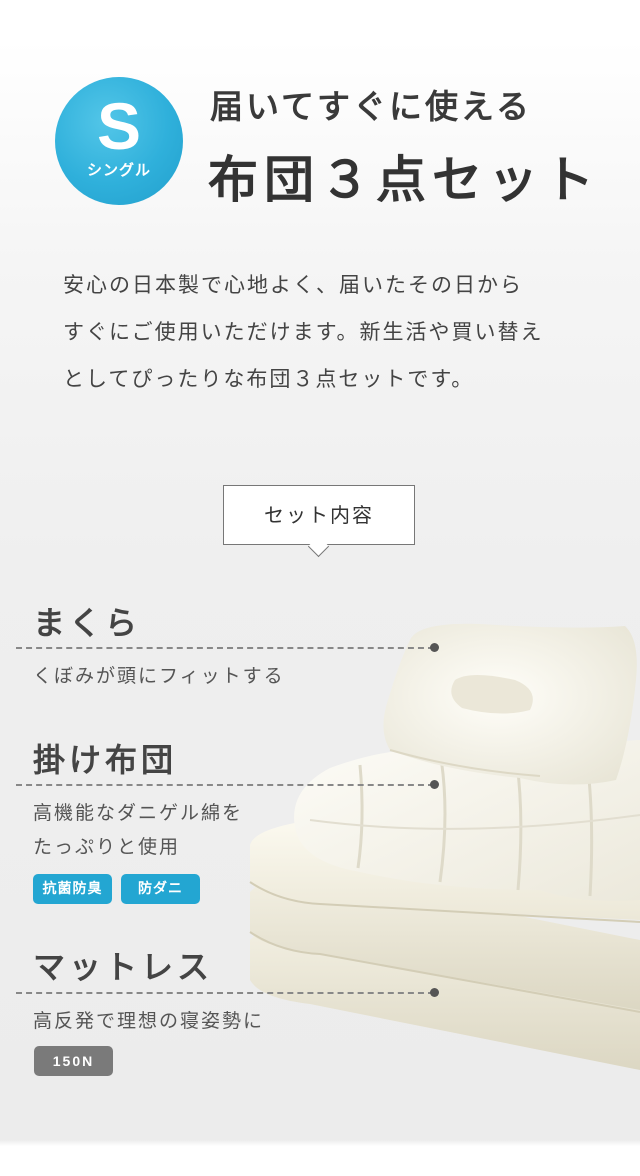 This screenshot has height=1176, width=640. What do you see at coordinates (138, 830) in the screenshot?
I see `item-desc-comforter: 高機能なダニゲル綿を たっぷりと使用` at bounding box center [138, 830].